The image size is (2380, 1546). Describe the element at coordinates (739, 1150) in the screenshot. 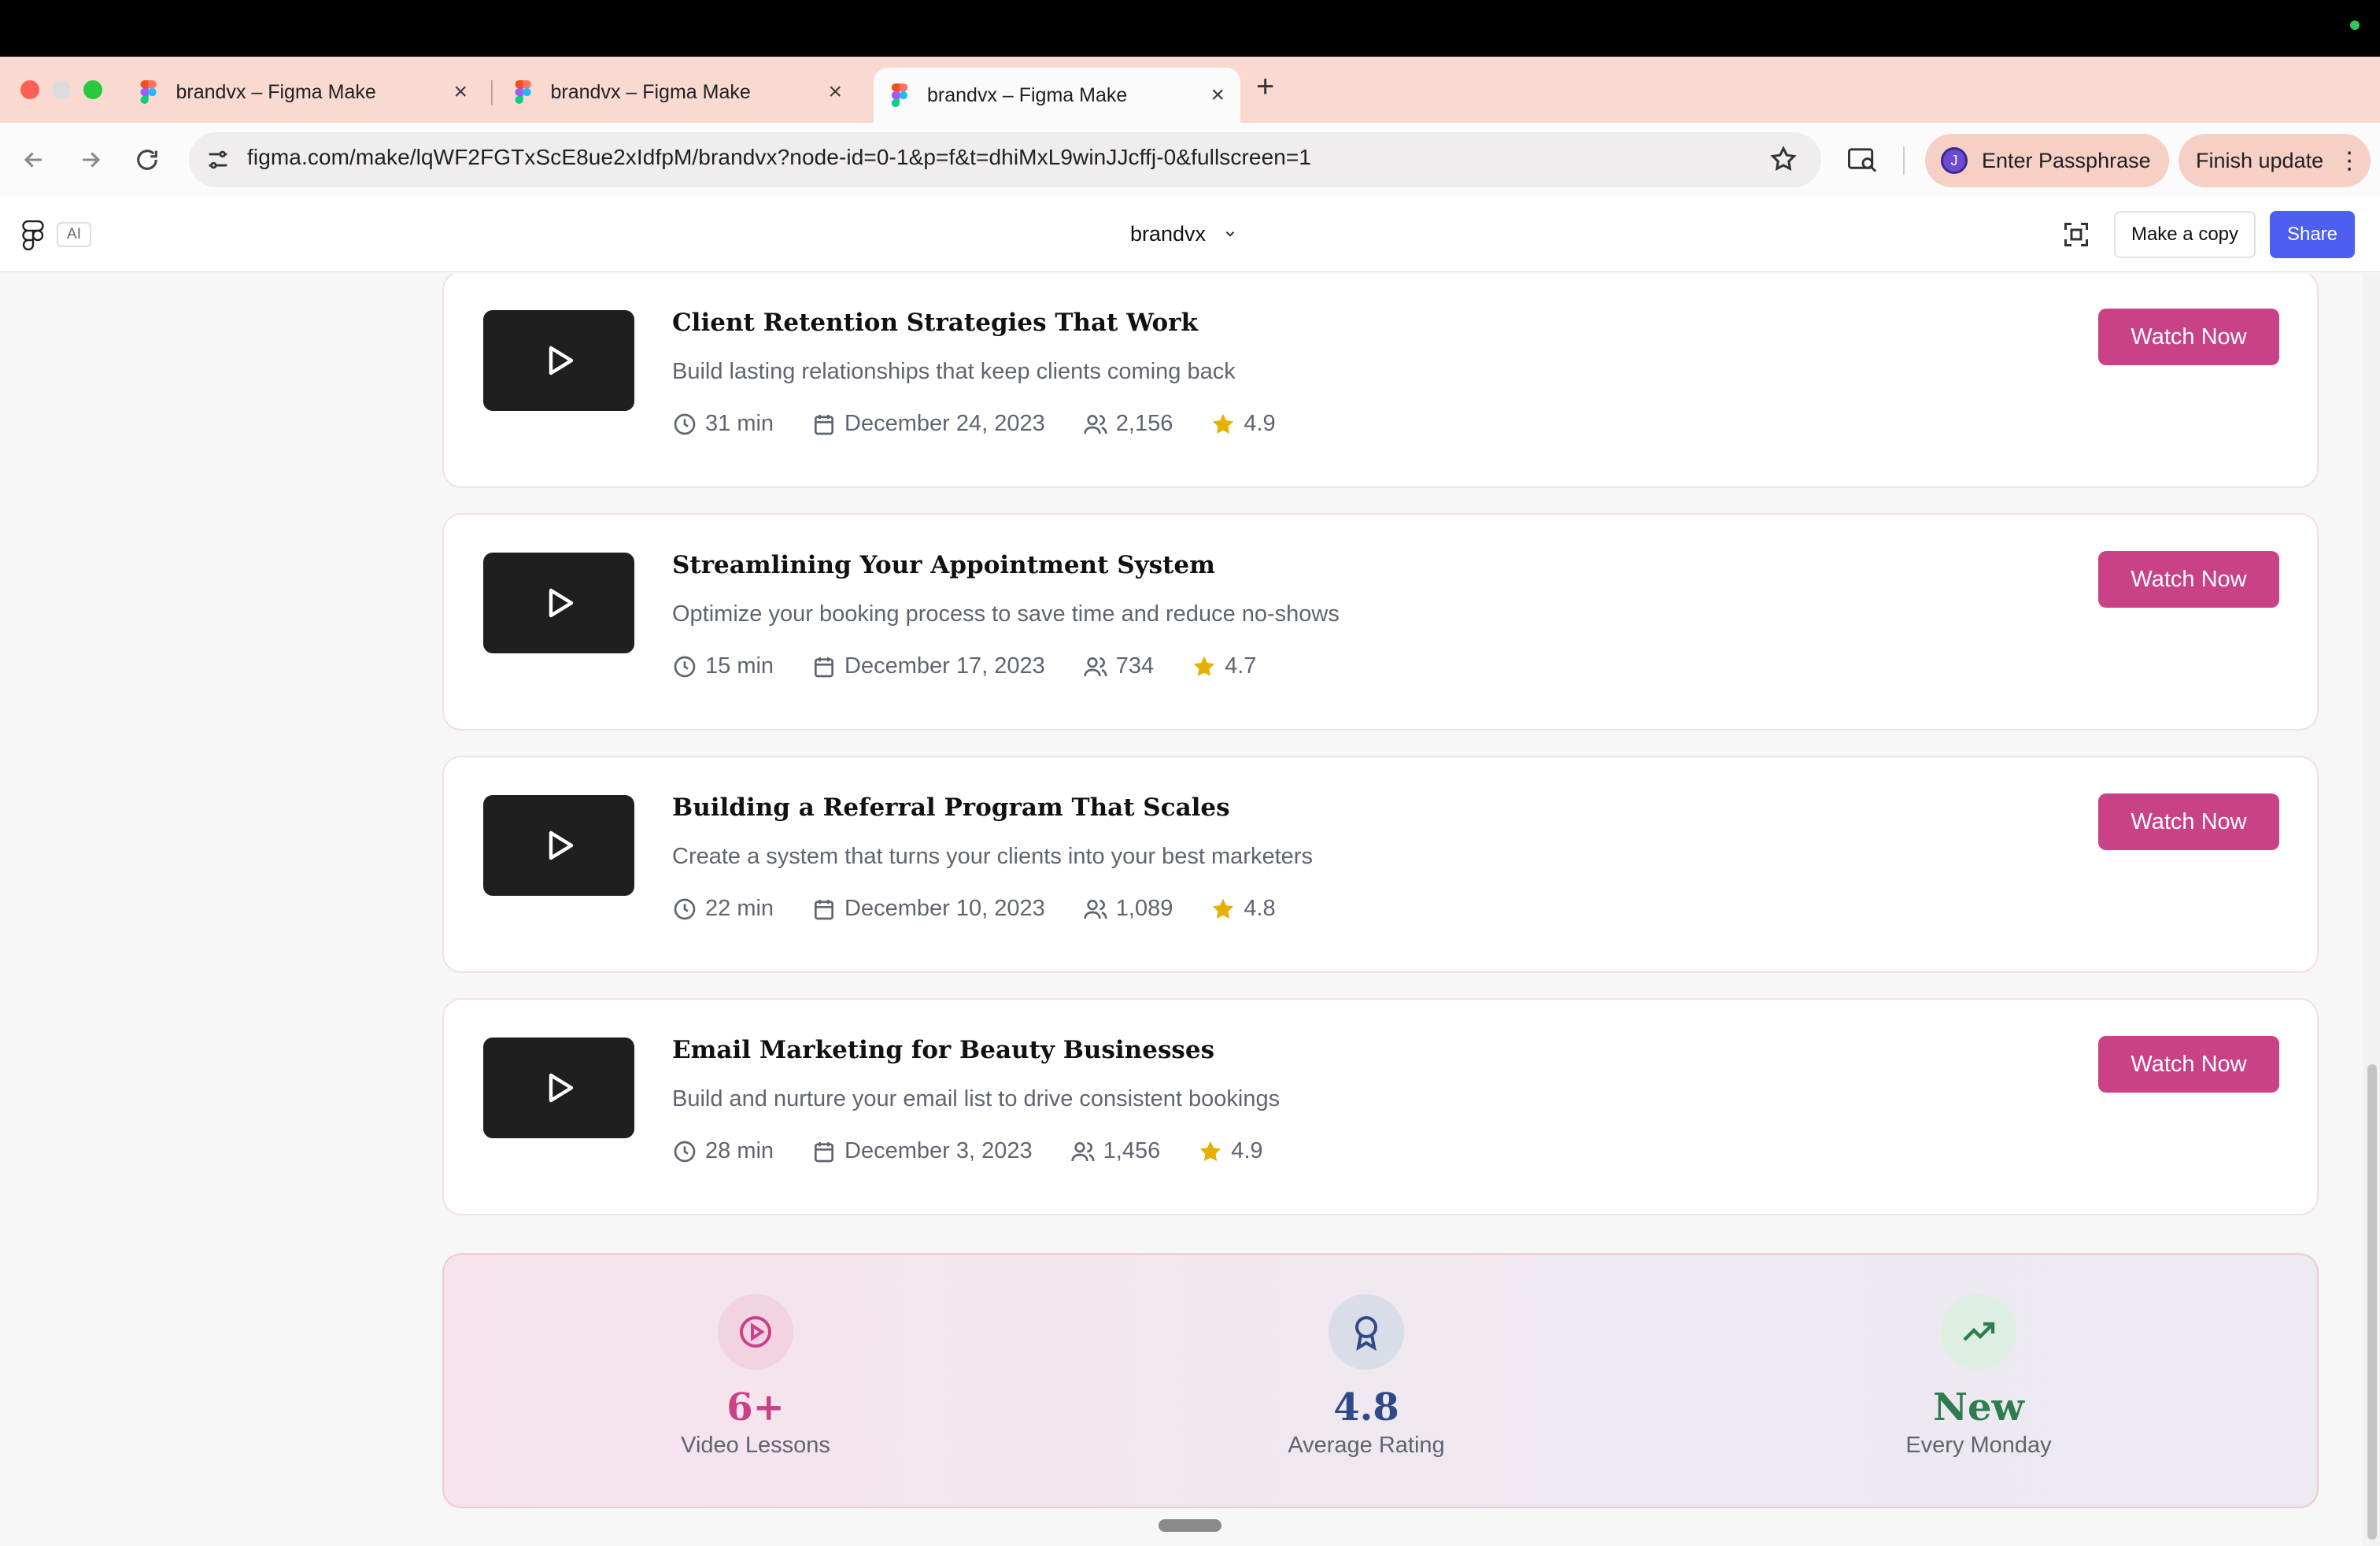

I see `lesson-duration: 28 min` at that location.